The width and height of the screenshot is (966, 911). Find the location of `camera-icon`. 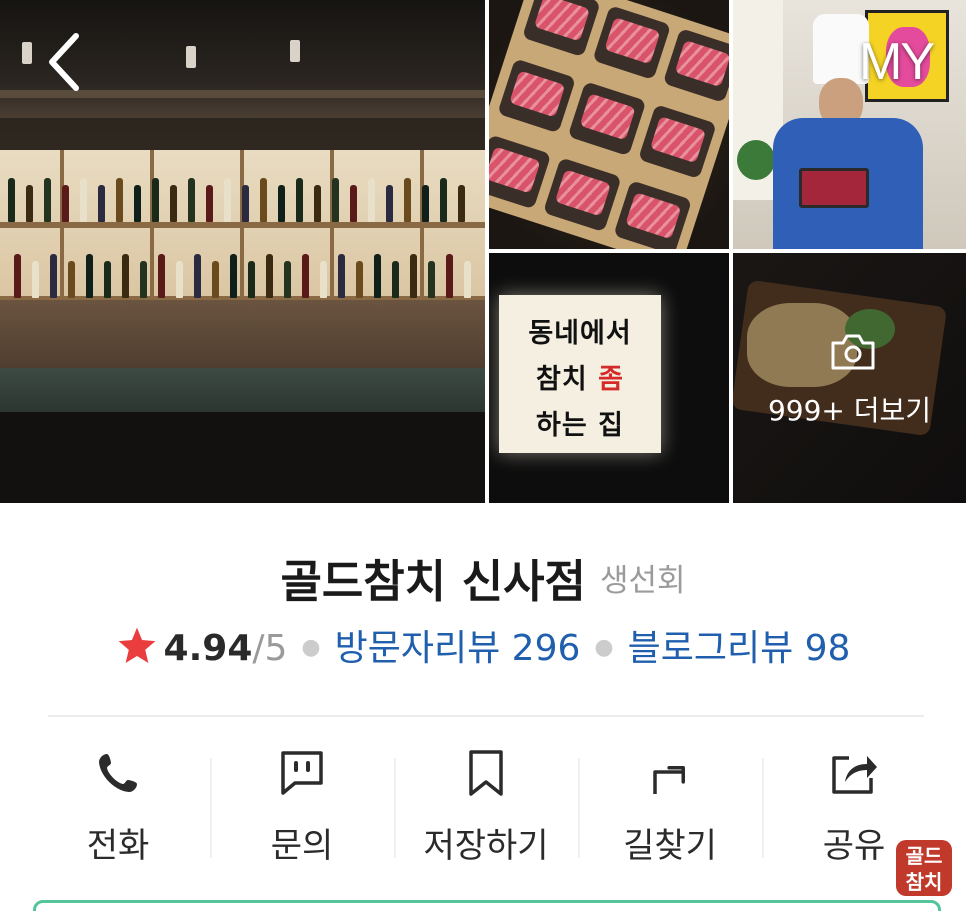

camera-icon is located at coordinates (853, 352).